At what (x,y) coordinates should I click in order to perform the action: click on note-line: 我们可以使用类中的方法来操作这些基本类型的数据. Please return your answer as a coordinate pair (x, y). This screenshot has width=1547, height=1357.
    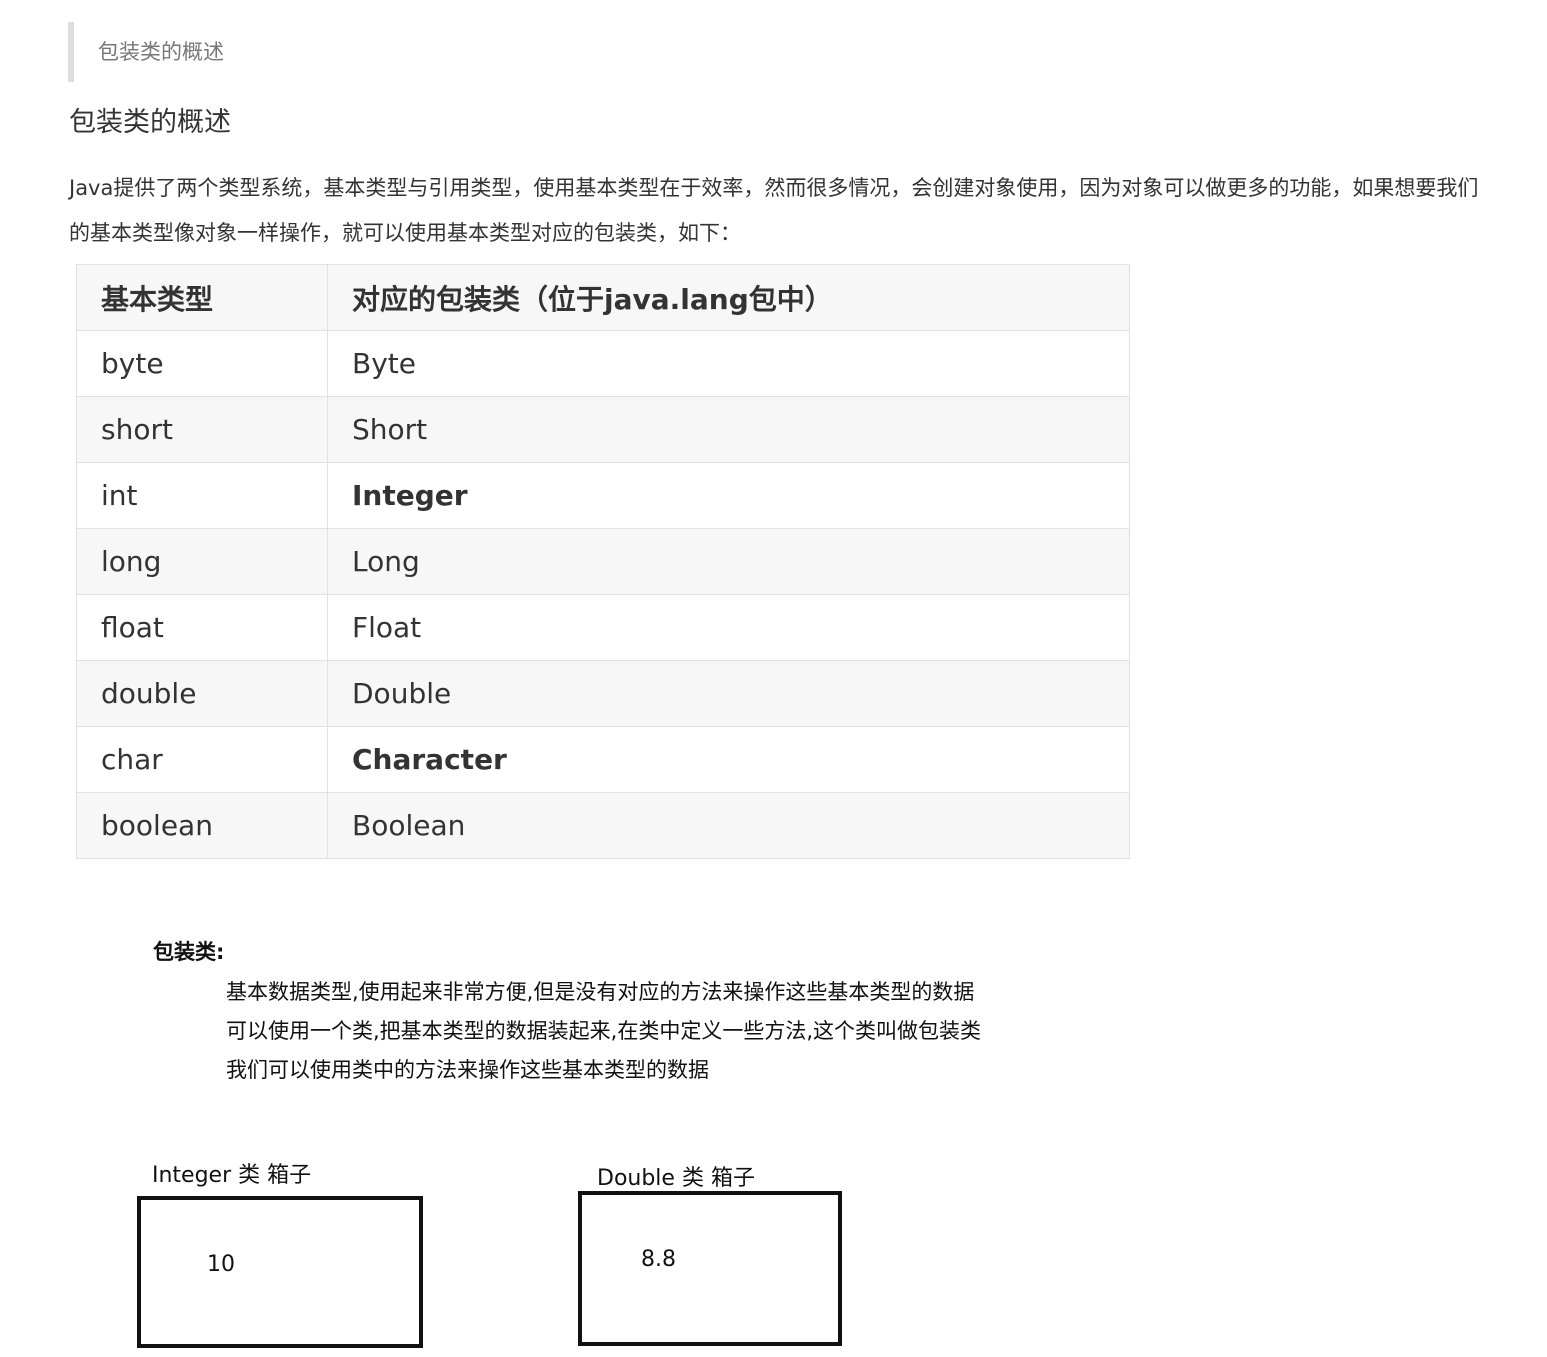
    Looking at the image, I should click on (467, 1070).